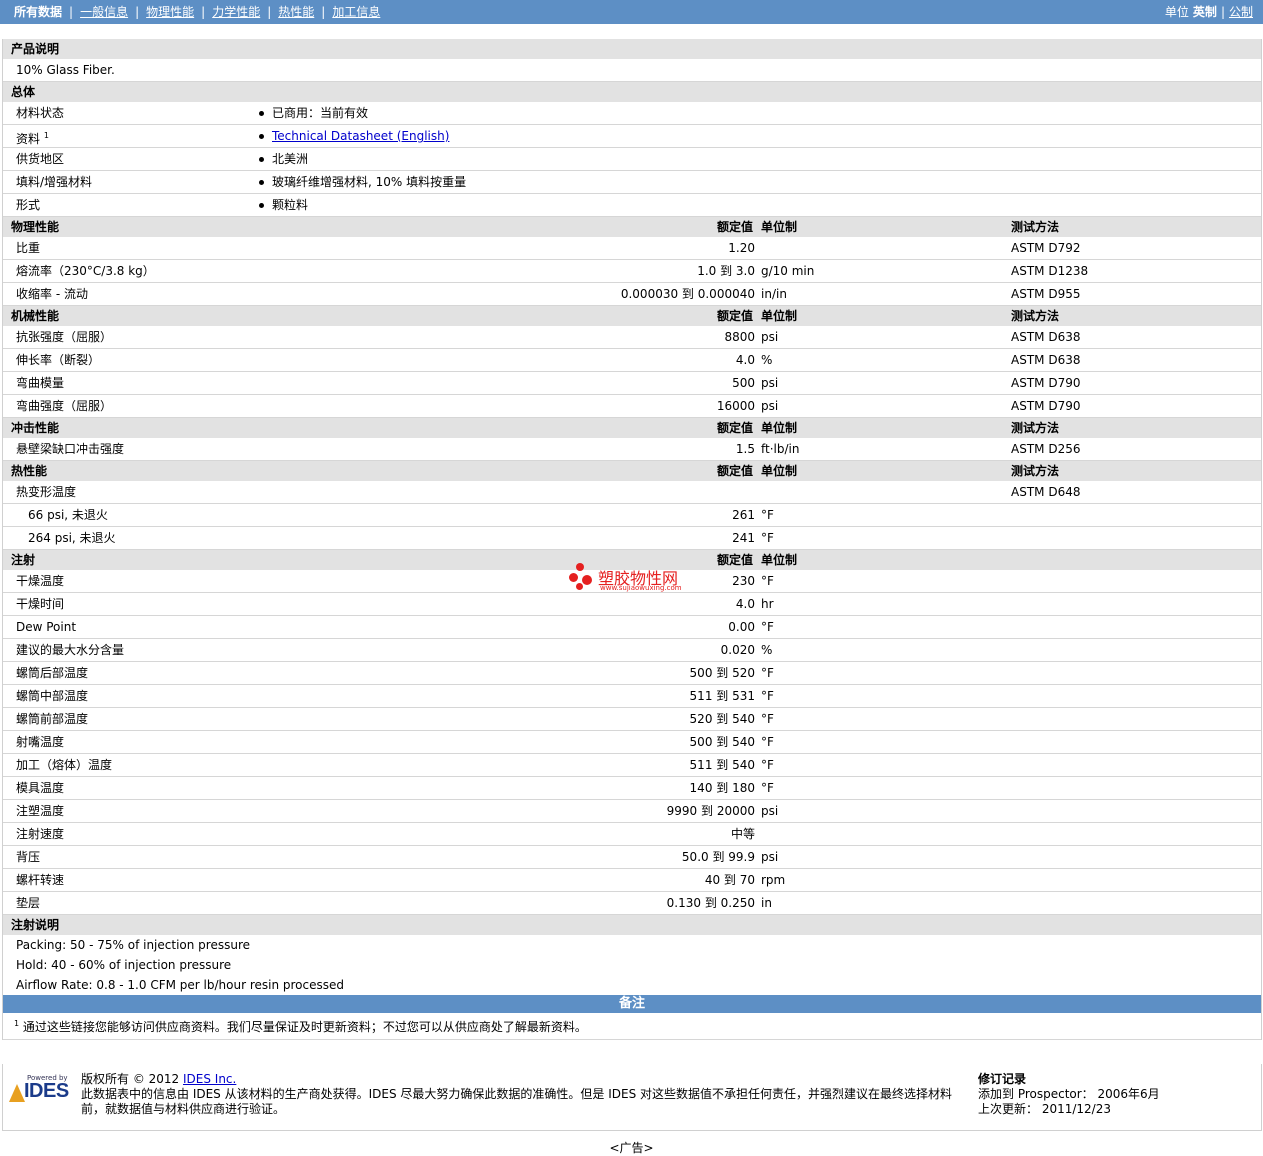 The image size is (1263, 1156). What do you see at coordinates (726, 271) in the screenshot?
I see `property-value: 1.0 到 3.0` at bounding box center [726, 271].